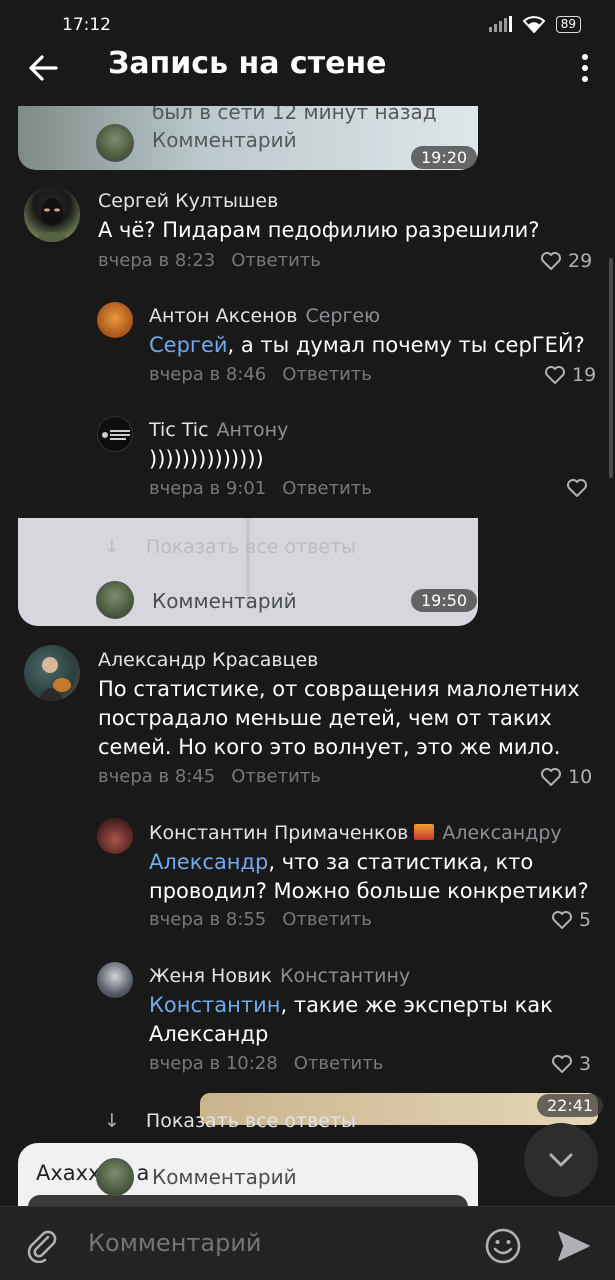 Image resolution: width=615 pixels, height=1280 pixels. I want to click on overlay-timestamp: 19:20, so click(444, 157).